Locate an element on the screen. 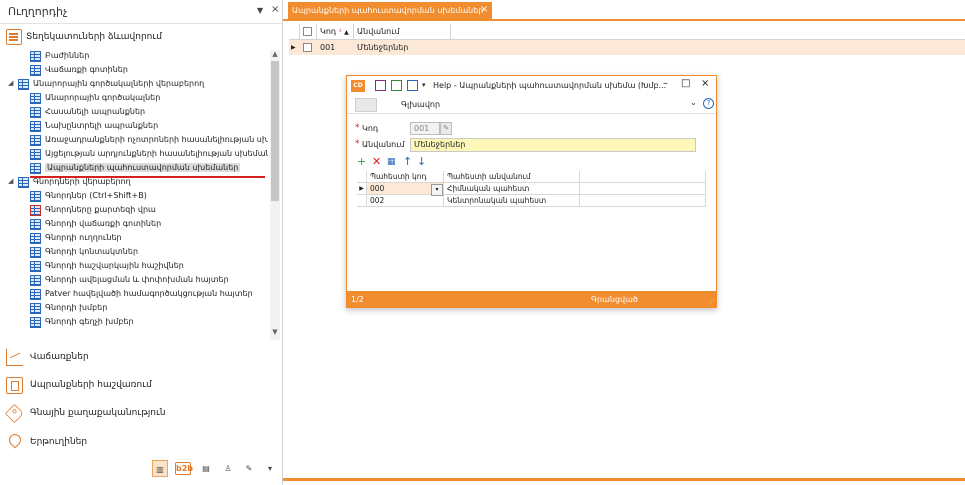 Image resolution: width=965 pixels, height=485 pixels. tree-item: Գնորդի խմբեր is located at coordinates (133, 309).